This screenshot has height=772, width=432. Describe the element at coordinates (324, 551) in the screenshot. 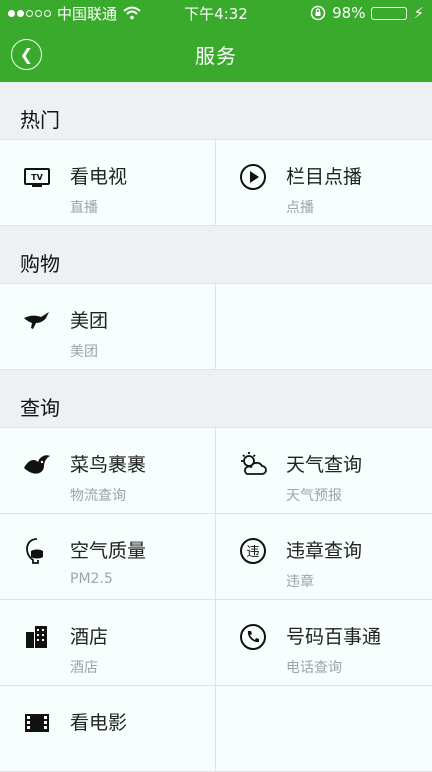

I see `service-name: 违章查询` at that location.